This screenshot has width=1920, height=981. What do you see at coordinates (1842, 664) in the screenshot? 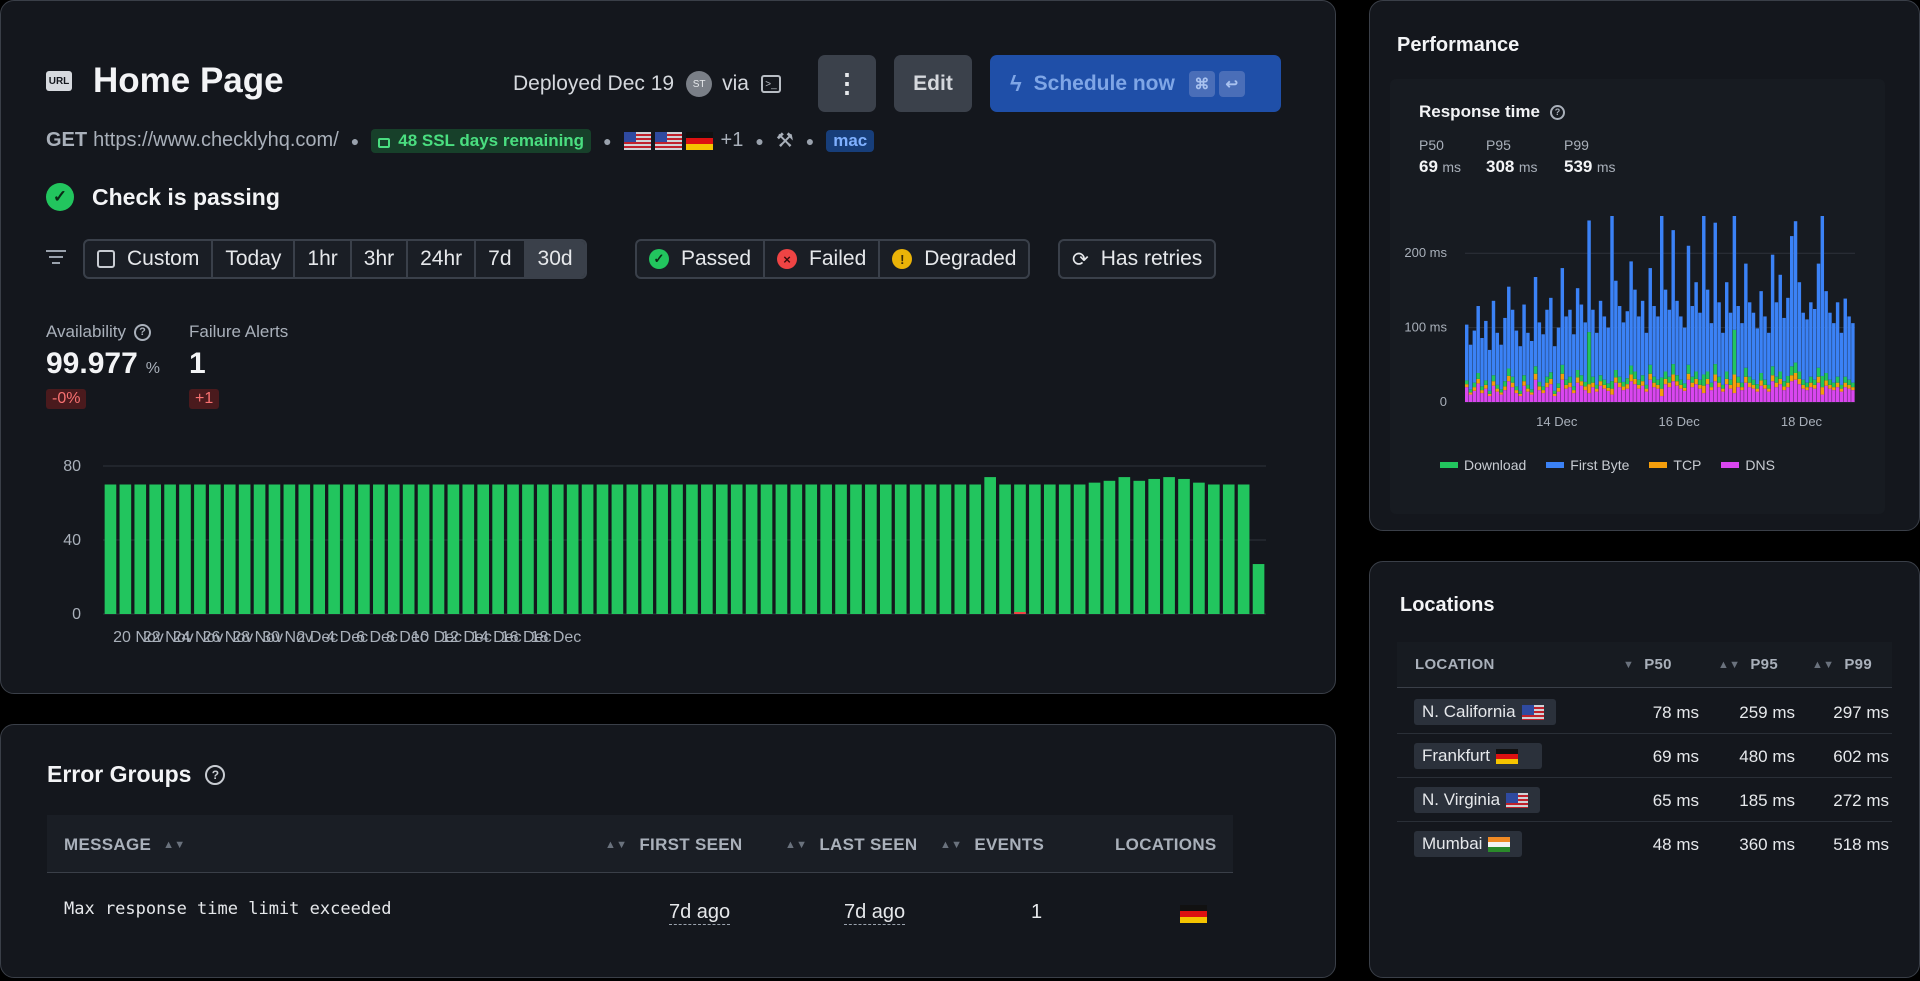
I see `col-p99: ▲▼ P99` at bounding box center [1842, 664].